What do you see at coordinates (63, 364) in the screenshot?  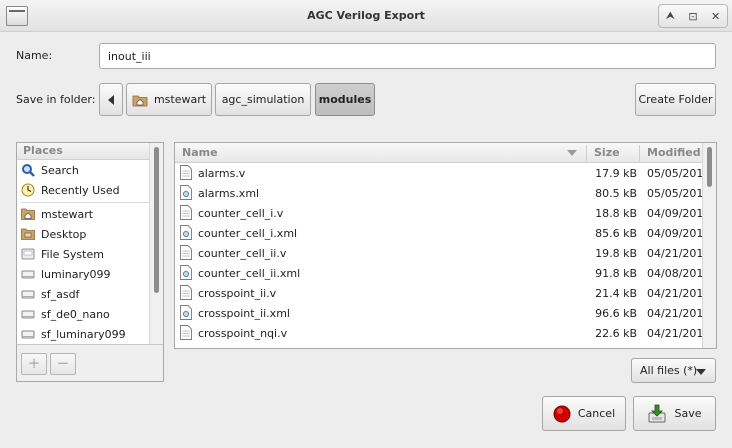 I see `remove-bookmark-button: −` at bounding box center [63, 364].